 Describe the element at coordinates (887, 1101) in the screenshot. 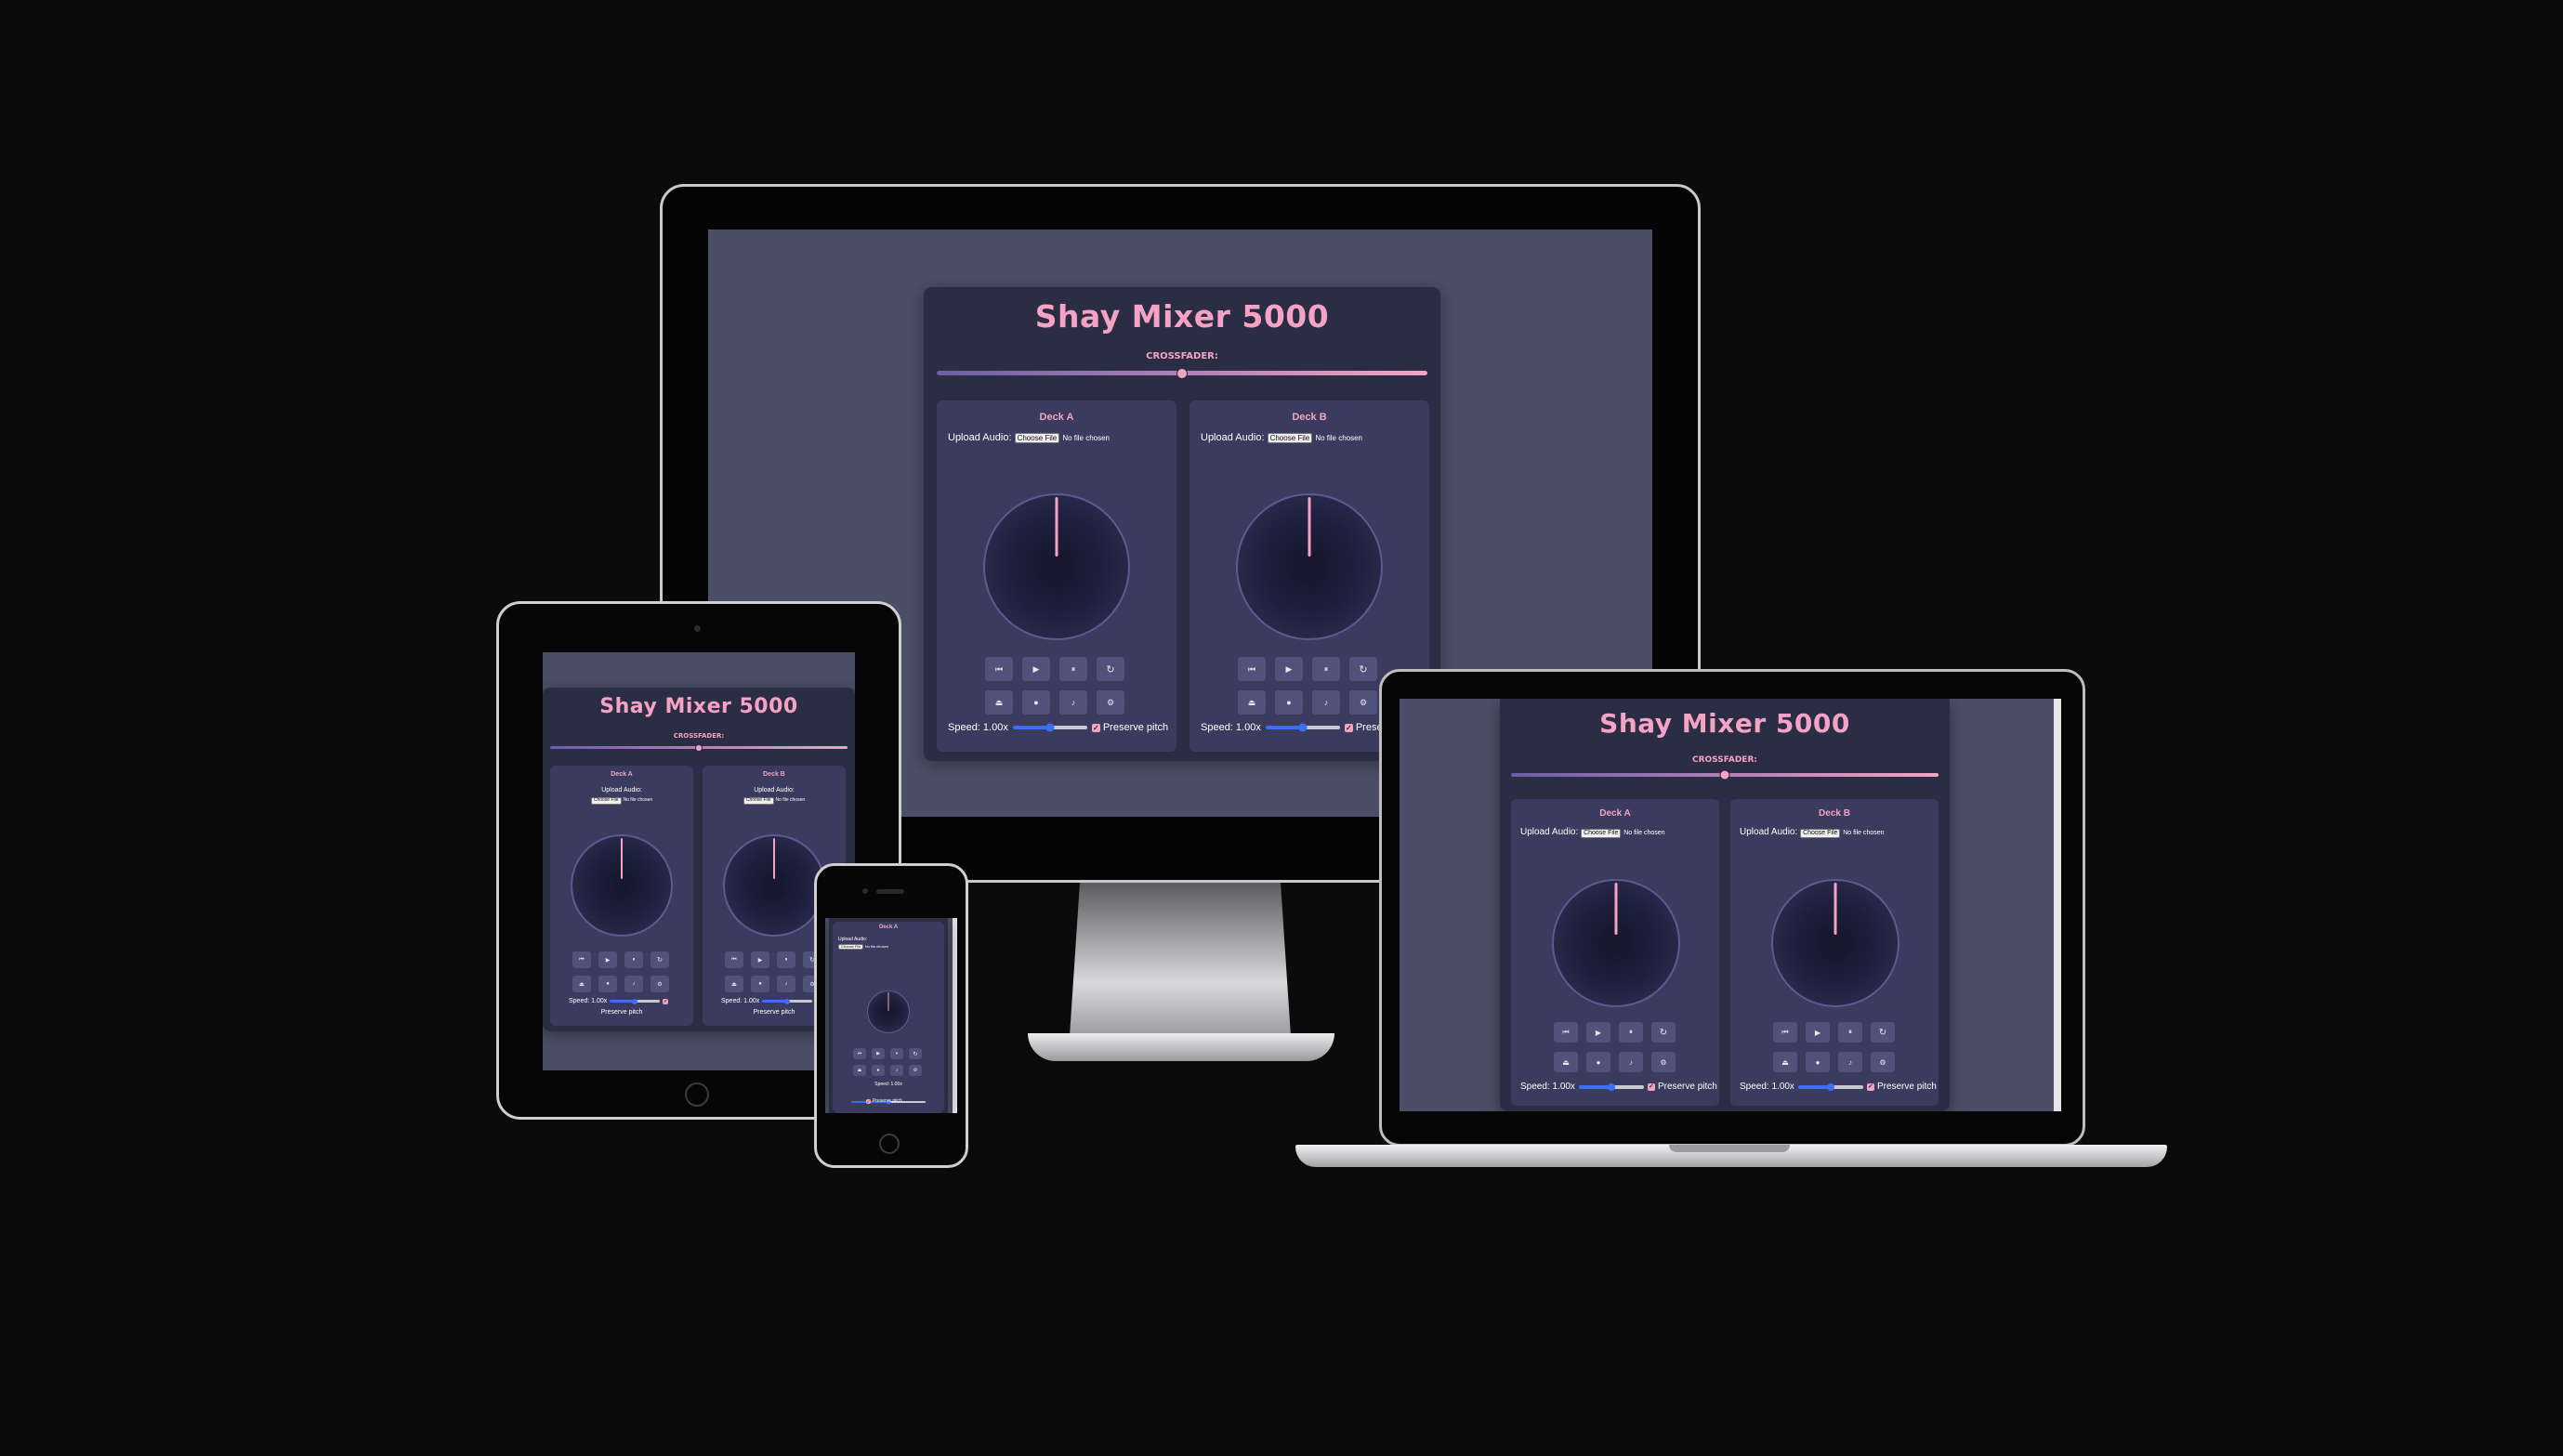

I see `preserve-pitch-label: Preserve pitch` at that location.